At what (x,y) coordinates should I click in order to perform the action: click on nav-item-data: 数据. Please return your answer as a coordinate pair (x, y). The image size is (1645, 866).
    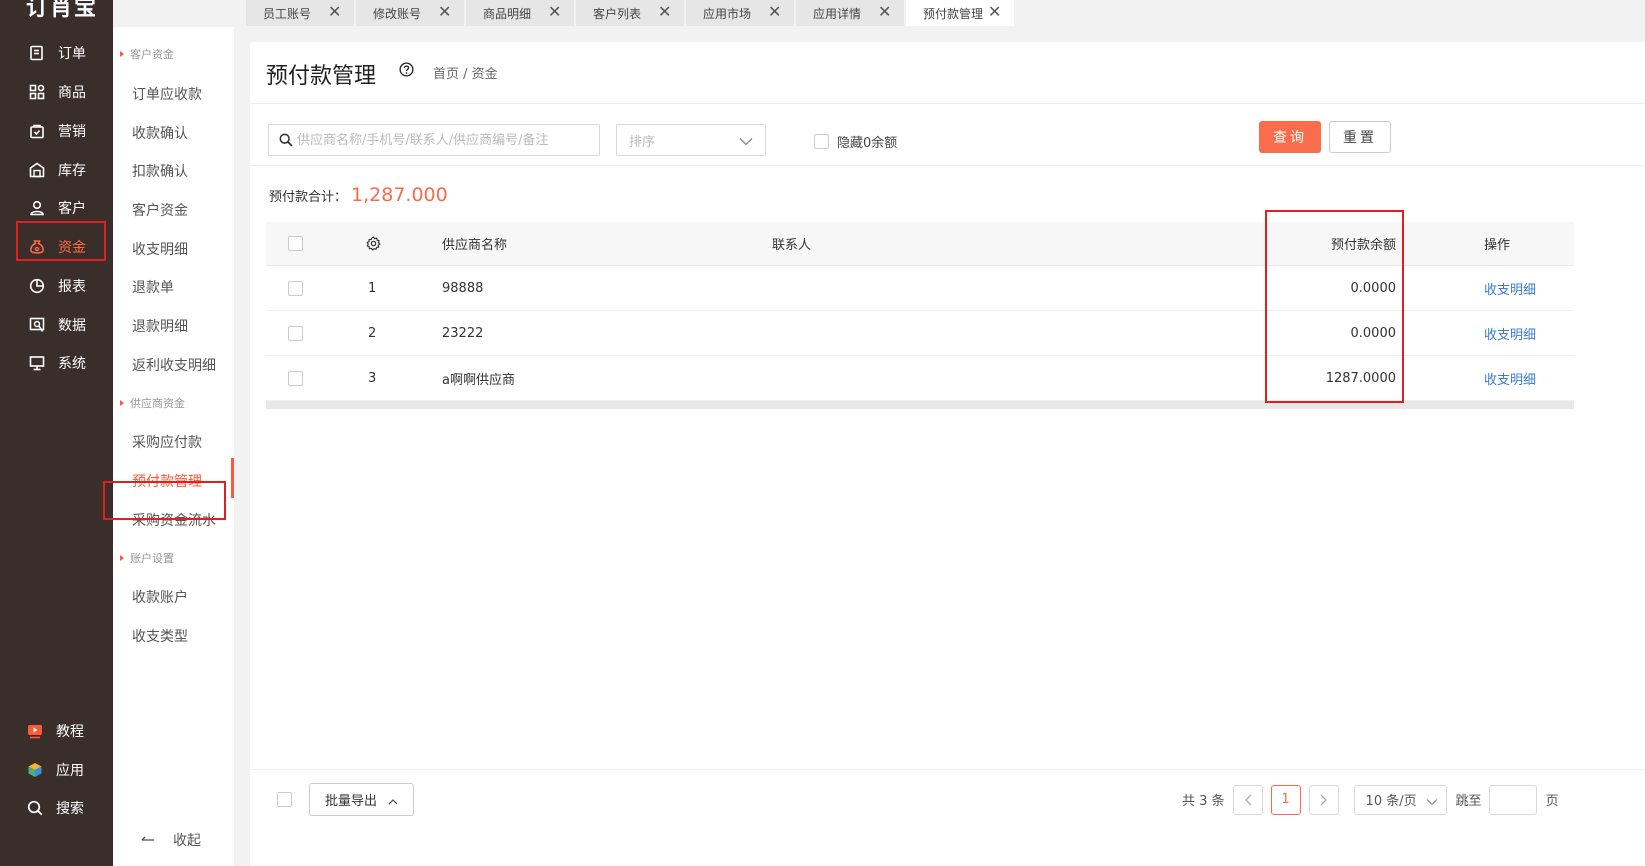
    Looking at the image, I should click on (64, 325).